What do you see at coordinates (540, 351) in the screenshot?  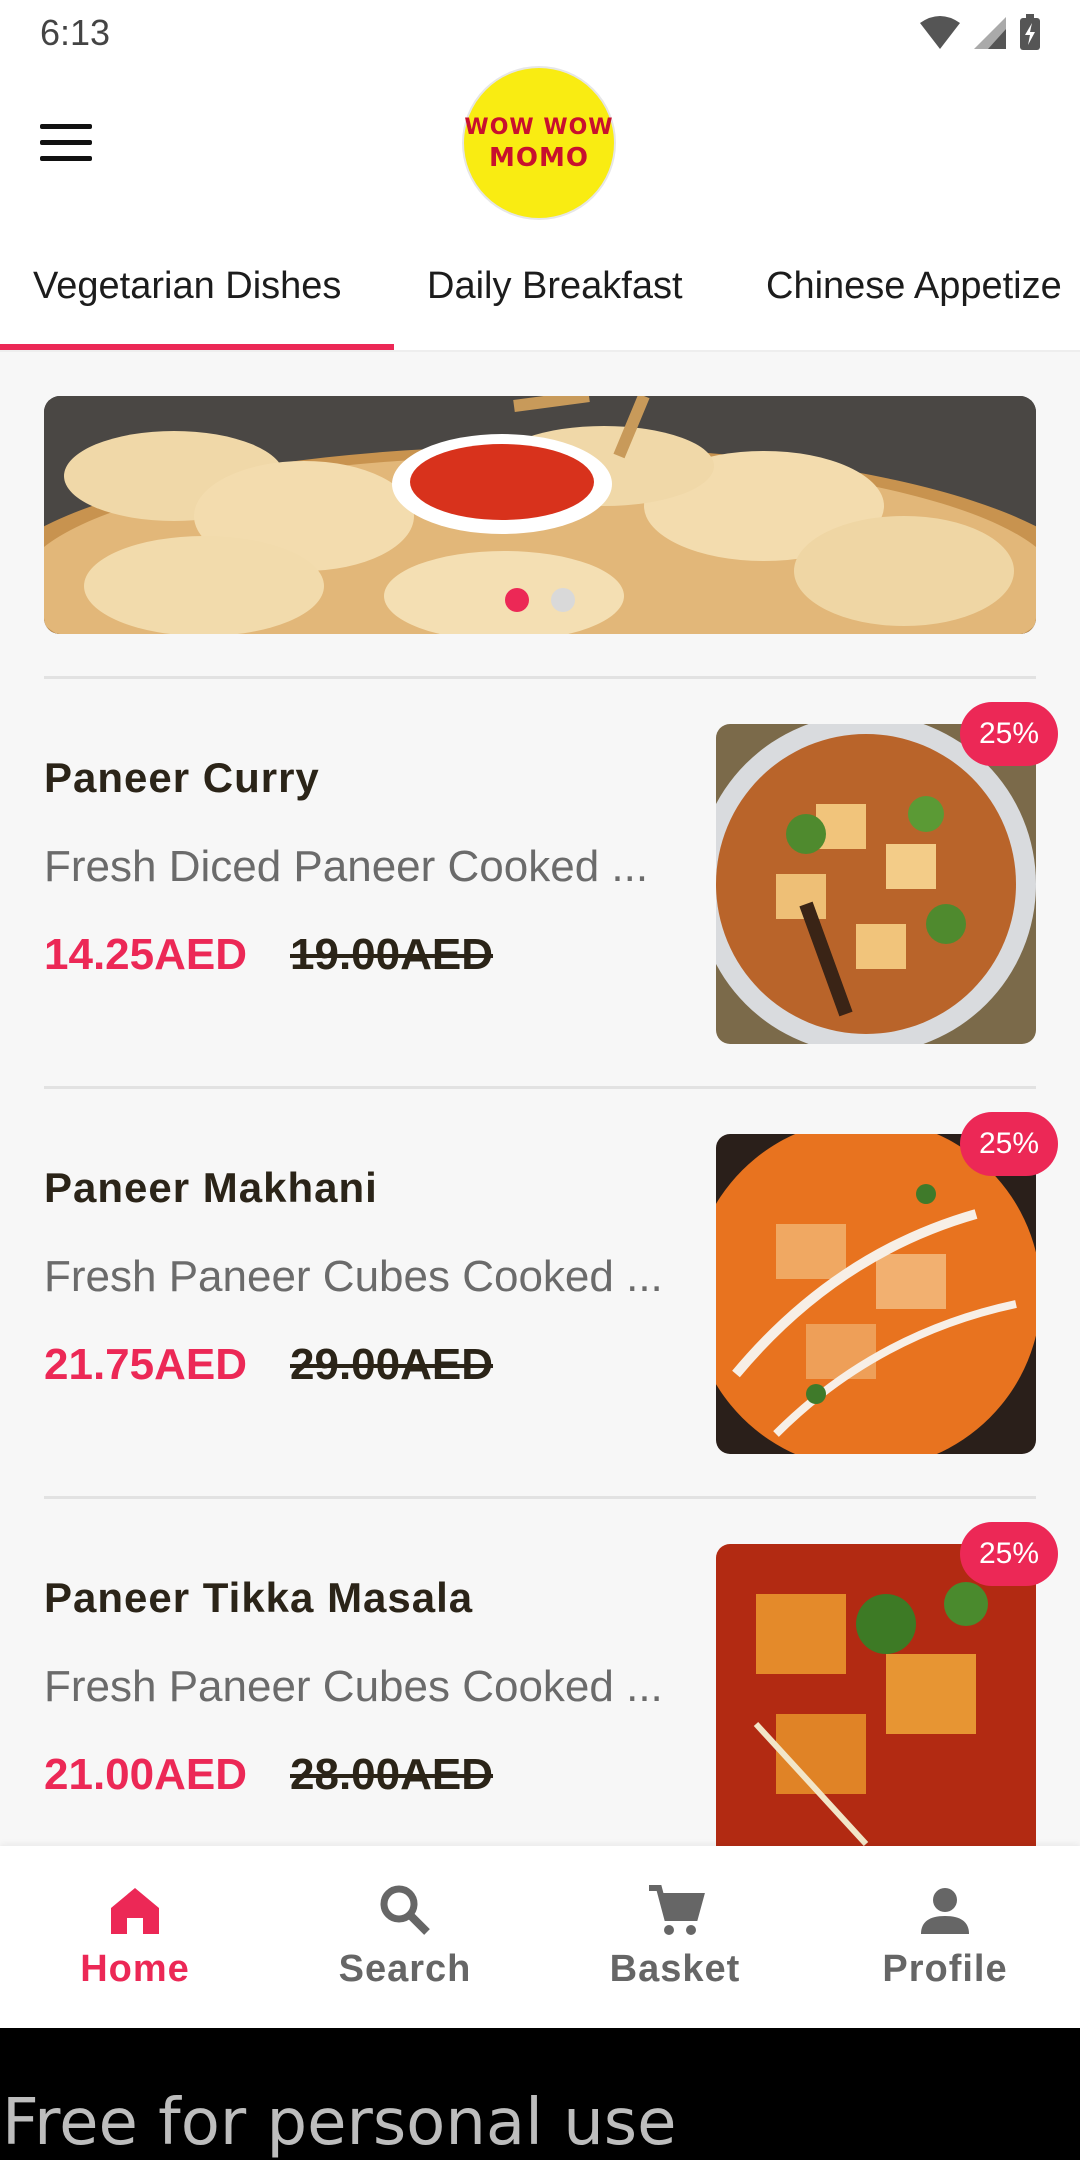 I see `tabs-divider` at bounding box center [540, 351].